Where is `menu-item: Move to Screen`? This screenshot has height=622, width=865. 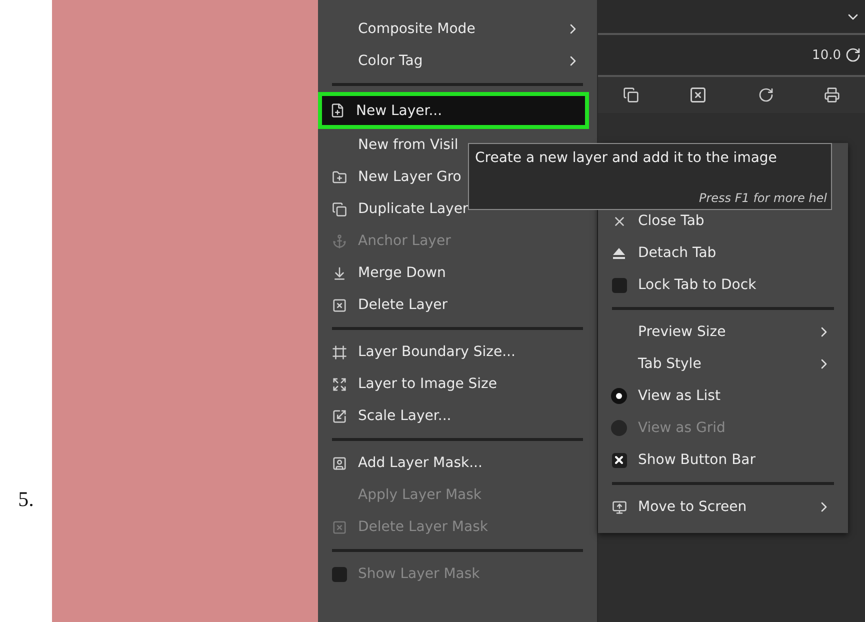 menu-item: Move to Screen is located at coordinates (723, 507).